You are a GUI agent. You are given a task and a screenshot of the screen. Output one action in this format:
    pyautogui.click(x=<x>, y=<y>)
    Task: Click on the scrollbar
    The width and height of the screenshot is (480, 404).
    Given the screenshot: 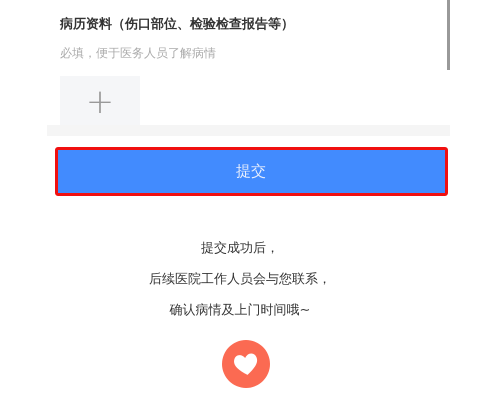 What is the action you would take?
    pyautogui.click(x=448, y=35)
    